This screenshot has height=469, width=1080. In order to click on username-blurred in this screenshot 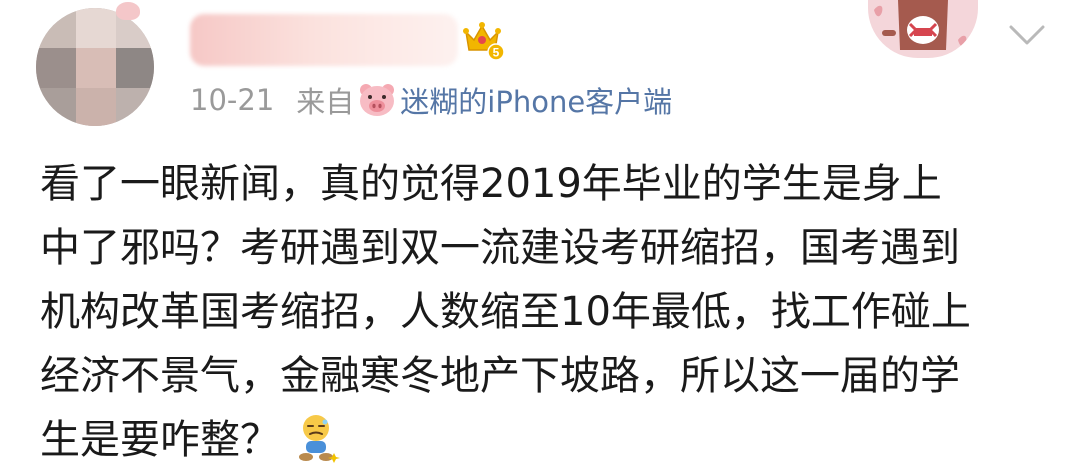, I will do `click(324, 40)`.